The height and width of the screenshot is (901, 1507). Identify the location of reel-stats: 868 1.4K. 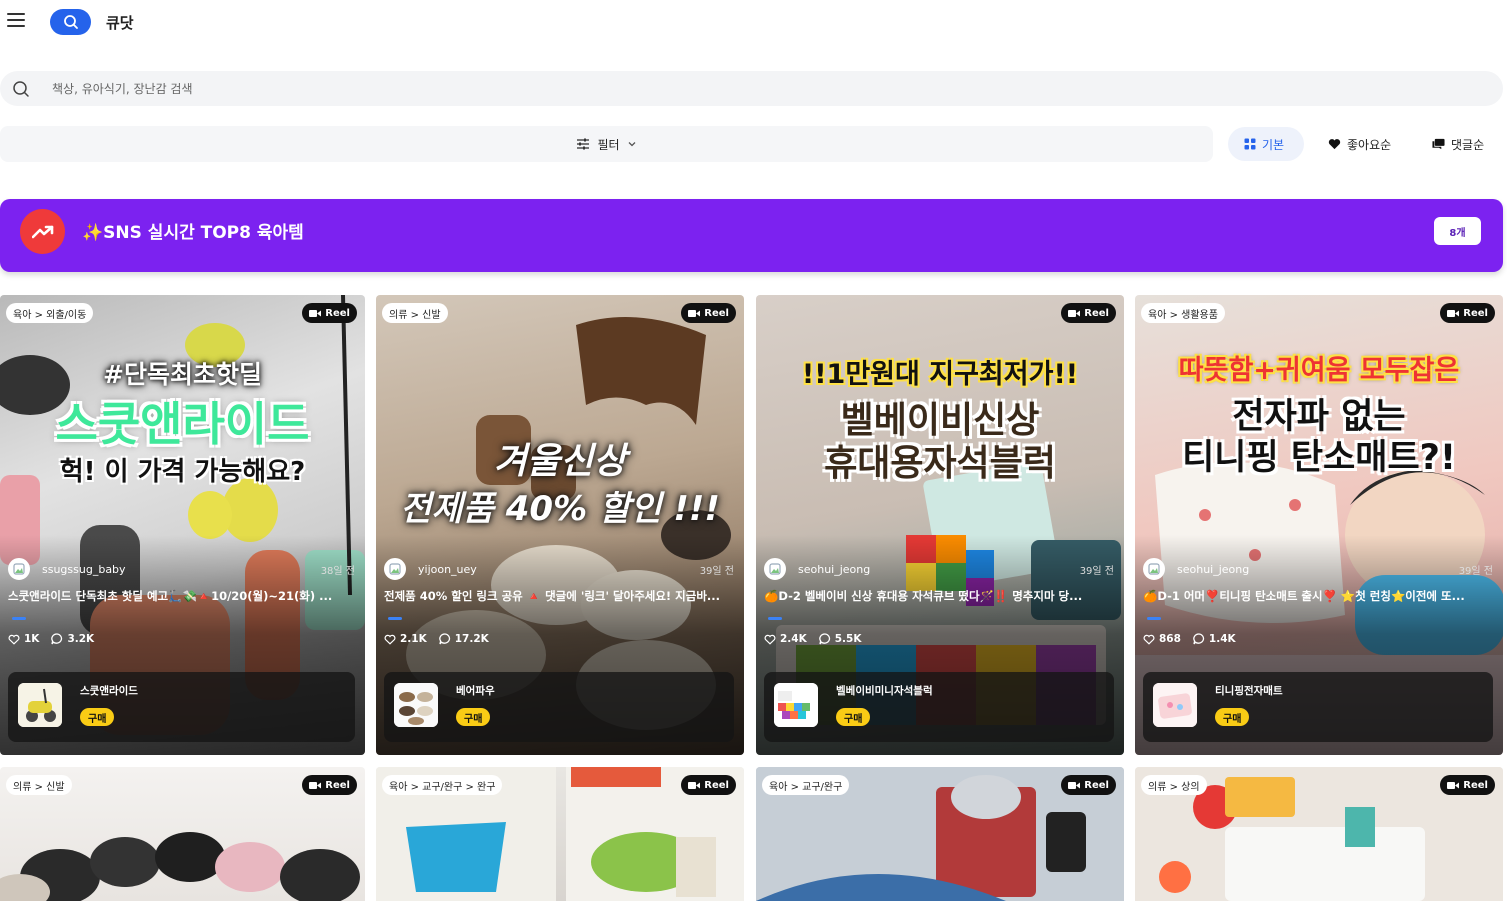
(1189, 639).